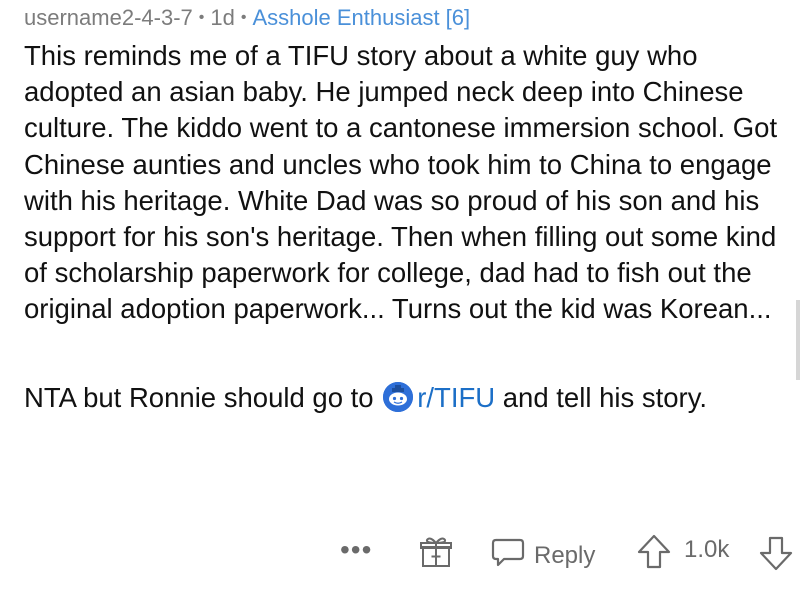 The image size is (800, 600). I want to click on comment-actions: ••• Reply 1.0k, so click(409, 553).